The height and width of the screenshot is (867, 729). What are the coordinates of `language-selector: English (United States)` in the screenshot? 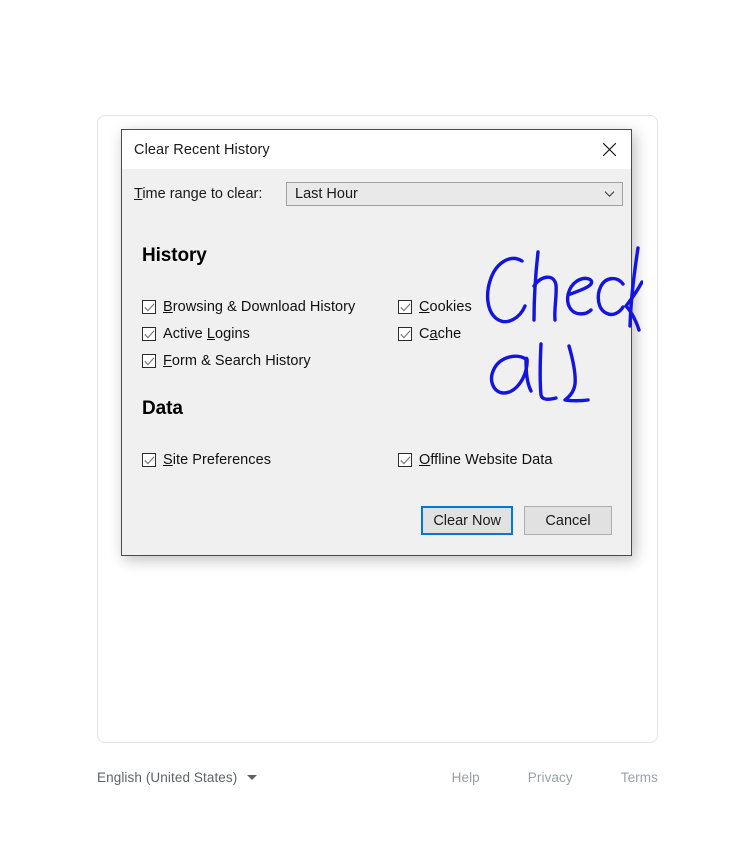 It's located at (177, 777).